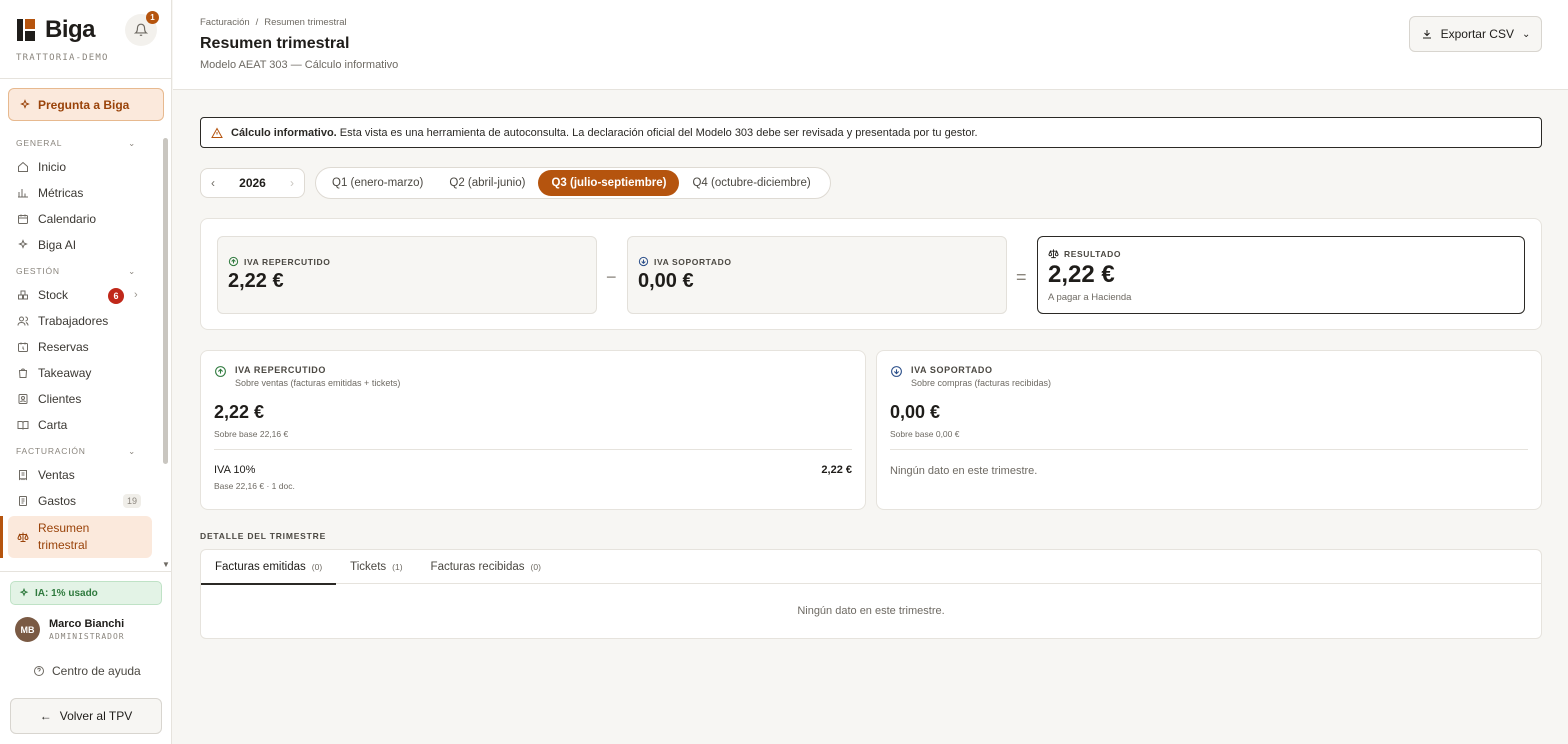 This screenshot has height=744, width=1568. I want to click on tab-facturas-emitidas: Facturas emitidas (0), so click(269, 567).